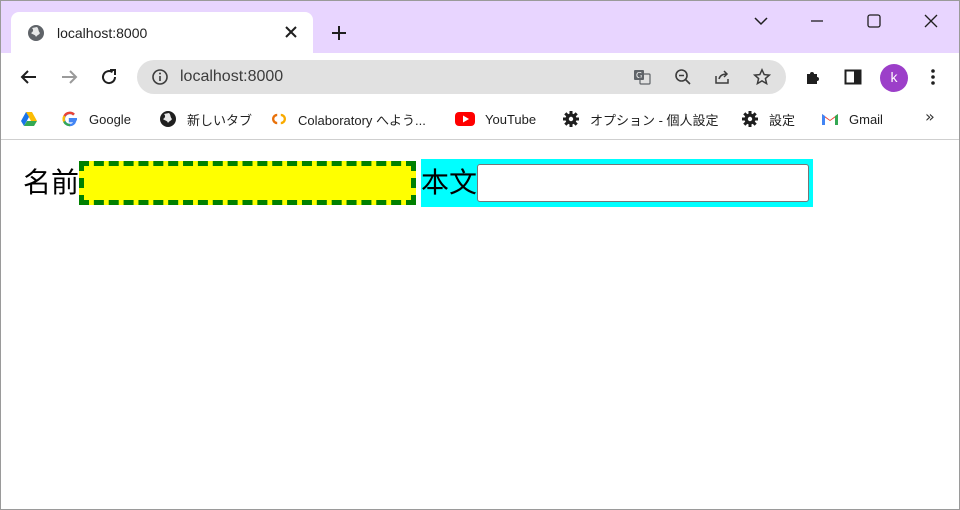  I want to click on youtube-icon, so click(465, 119).